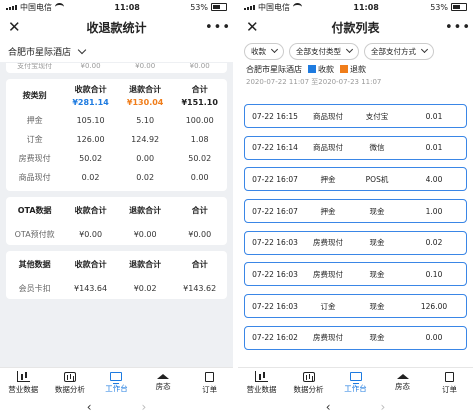 This screenshot has height=416, width=473. I want to click on store-selector: 合肥市星际酒店, so click(116, 51).